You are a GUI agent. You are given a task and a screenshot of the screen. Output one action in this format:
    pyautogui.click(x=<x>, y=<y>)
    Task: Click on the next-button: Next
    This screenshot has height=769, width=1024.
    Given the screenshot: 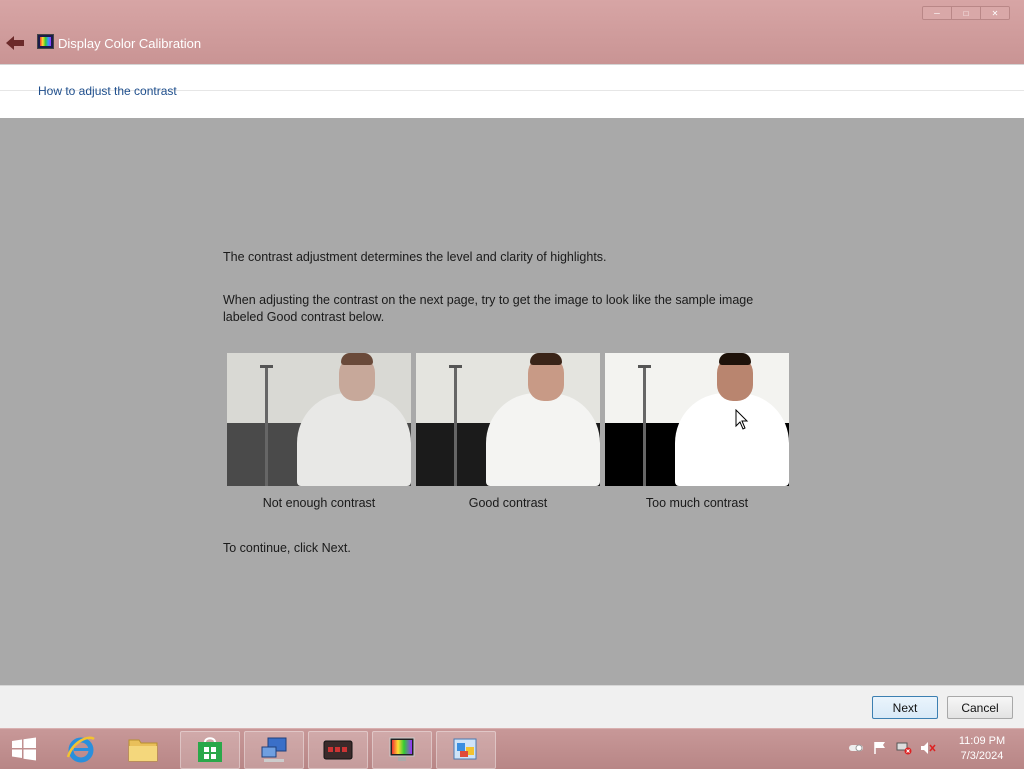 What is the action you would take?
    pyautogui.click(x=905, y=707)
    